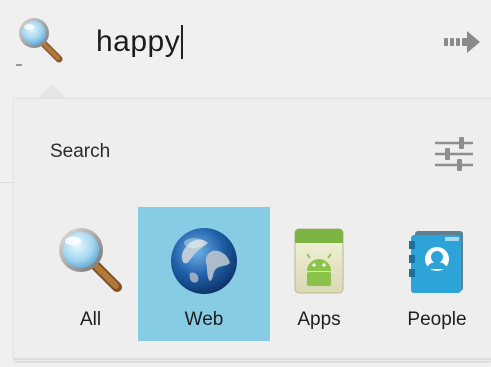 The height and width of the screenshot is (367, 491). What do you see at coordinates (204, 261) in the screenshot?
I see `globe-icon` at bounding box center [204, 261].